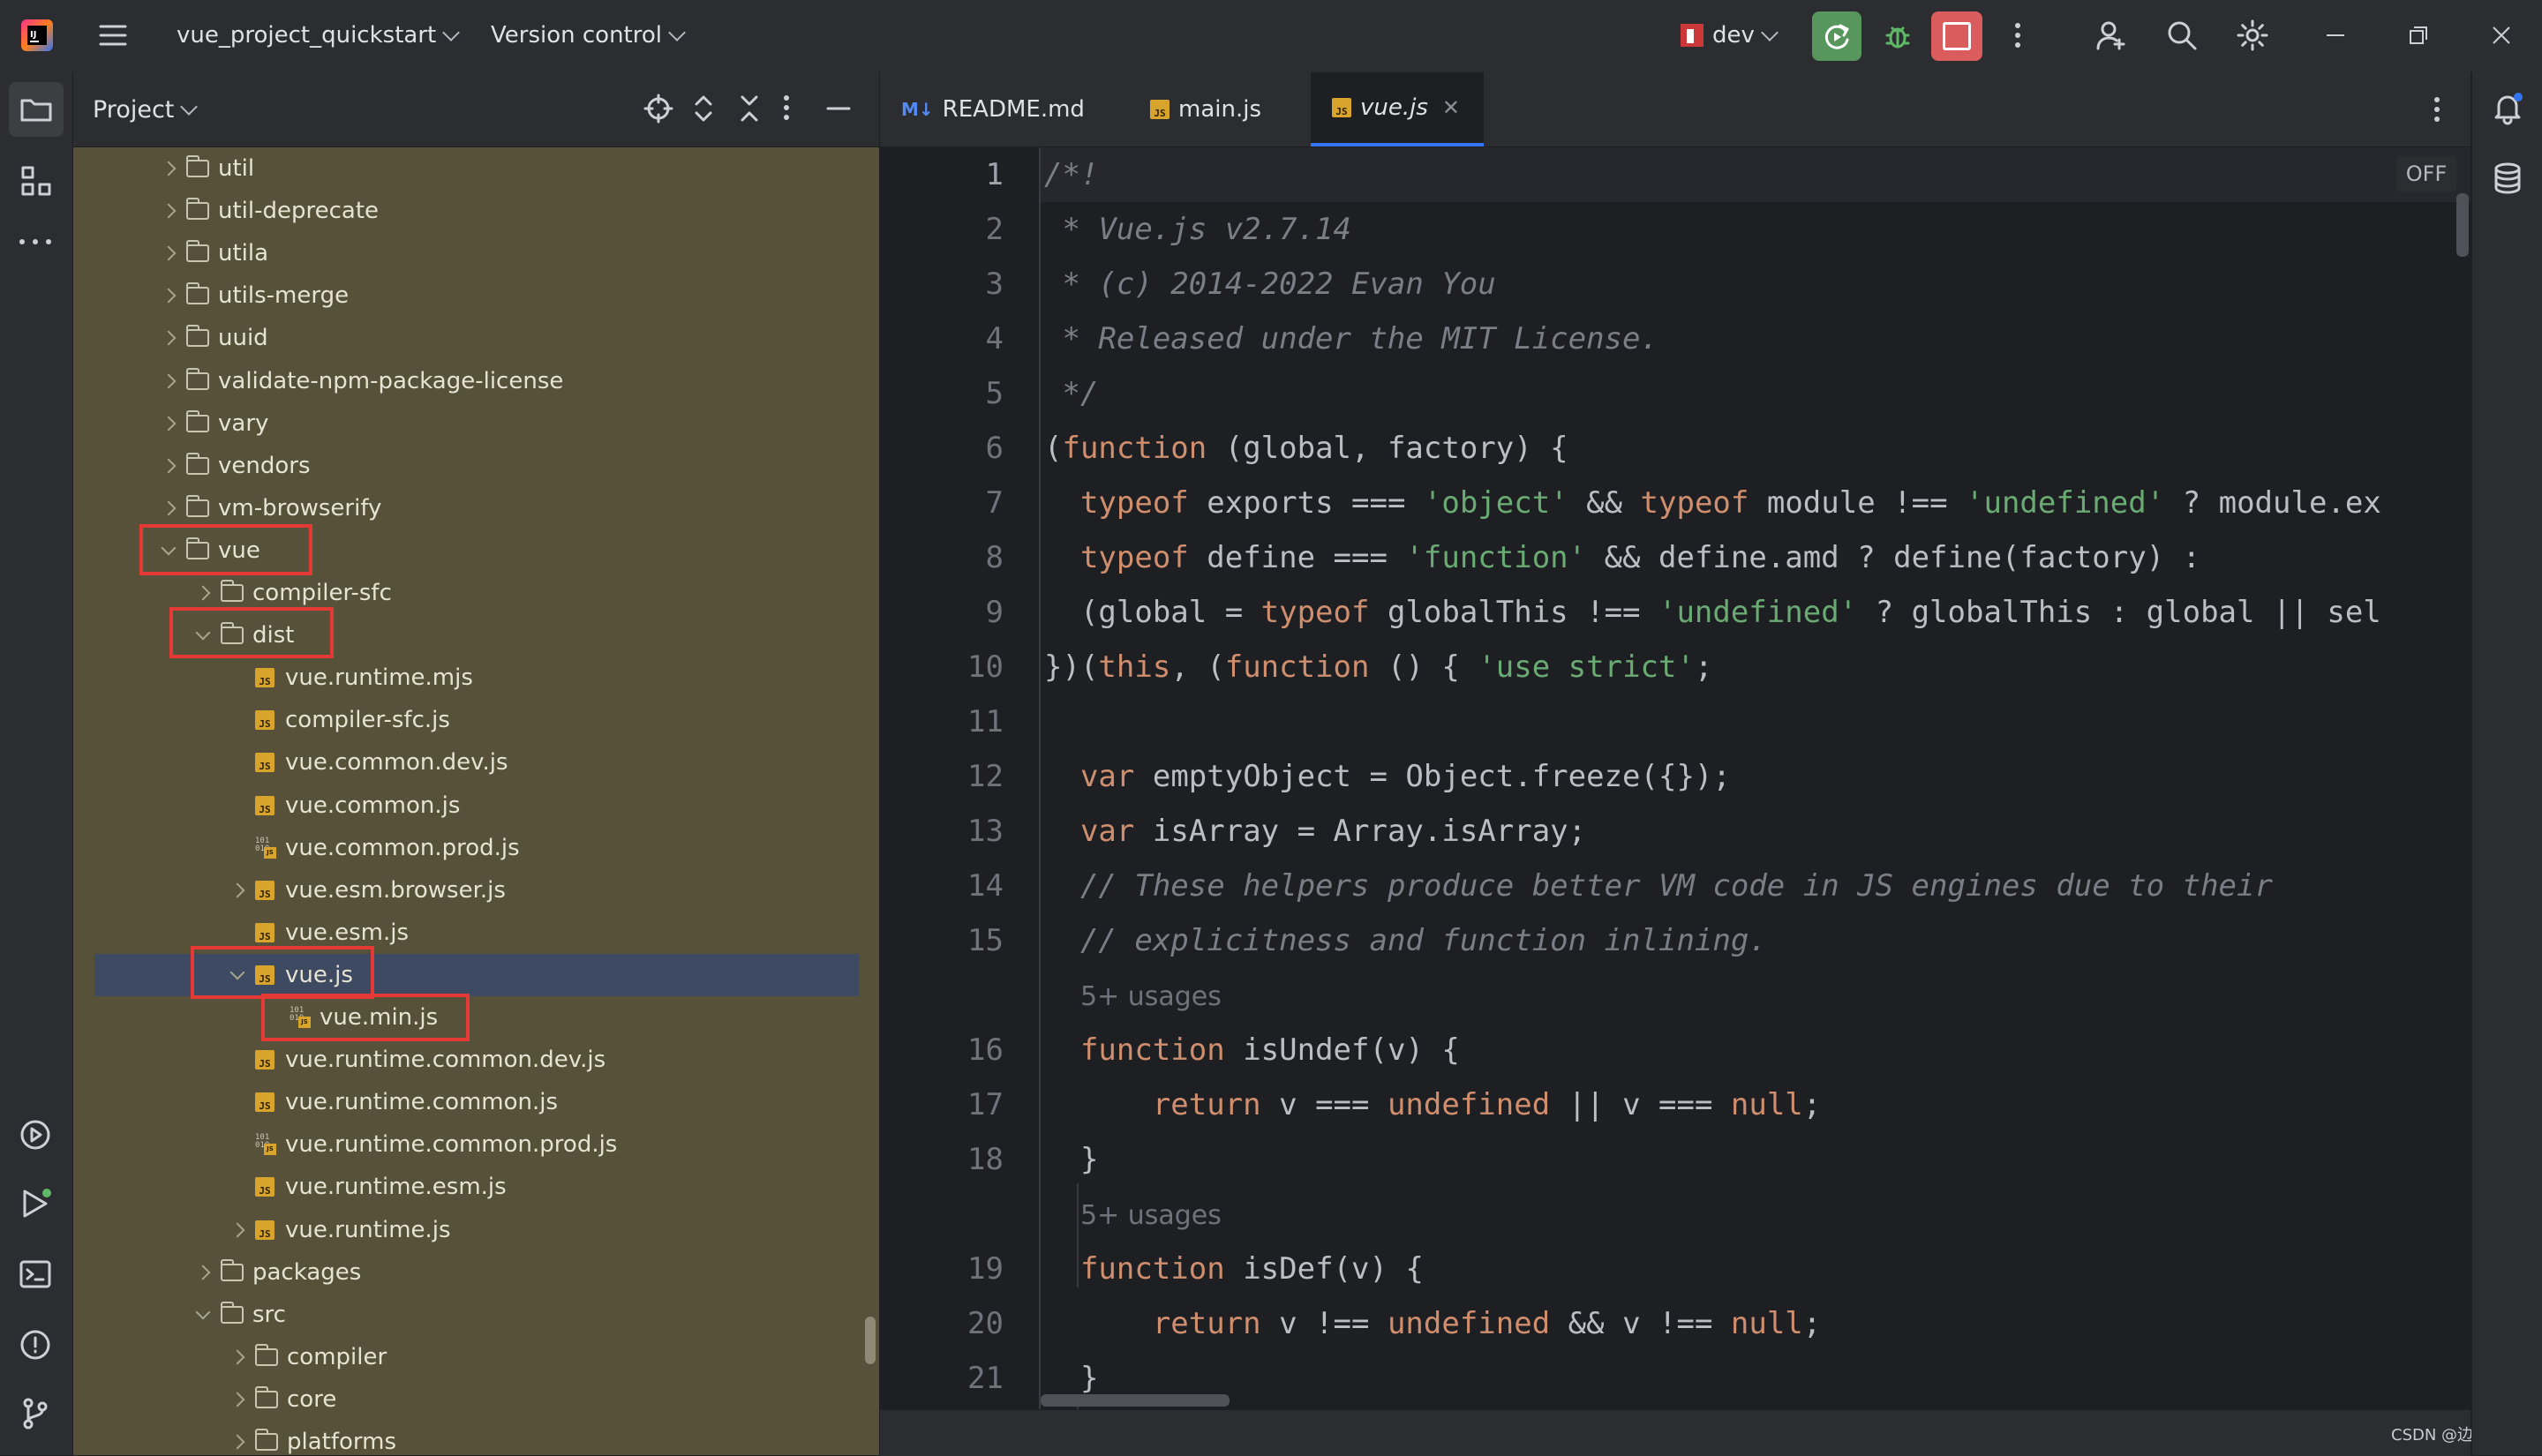  What do you see at coordinates (37, 35) in the screenshot?
I see `app-logo-icon: IJ` at bounding box center [37, 35].